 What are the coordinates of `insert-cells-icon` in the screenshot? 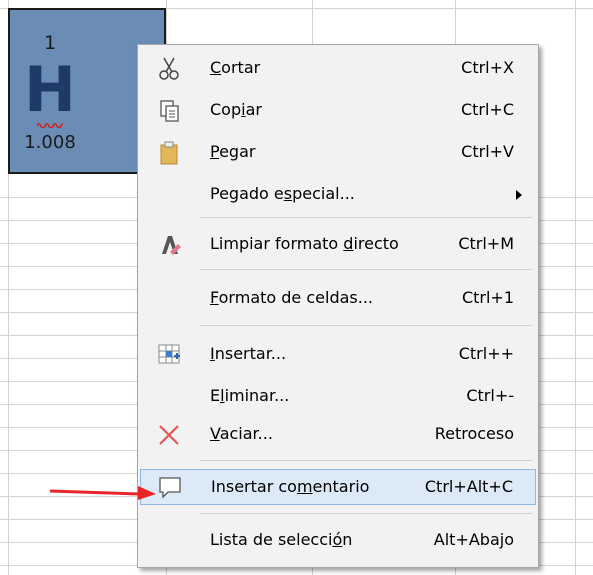 It's located at (169, 354).